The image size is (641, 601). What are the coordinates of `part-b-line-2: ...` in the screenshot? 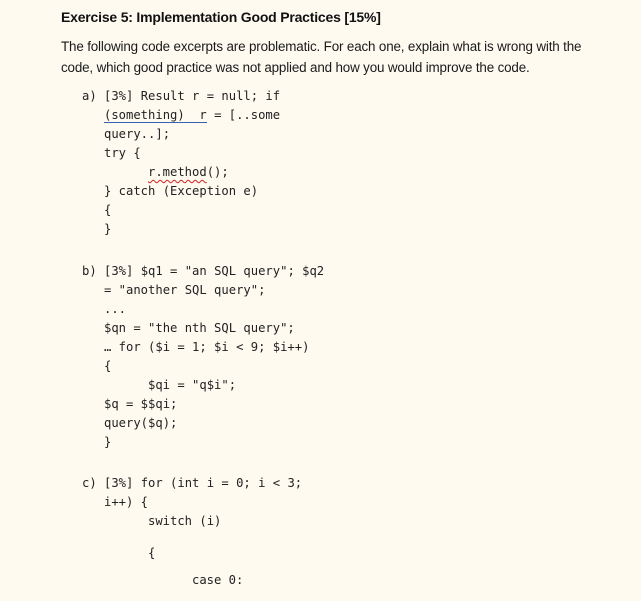 It's located at (115, 309).